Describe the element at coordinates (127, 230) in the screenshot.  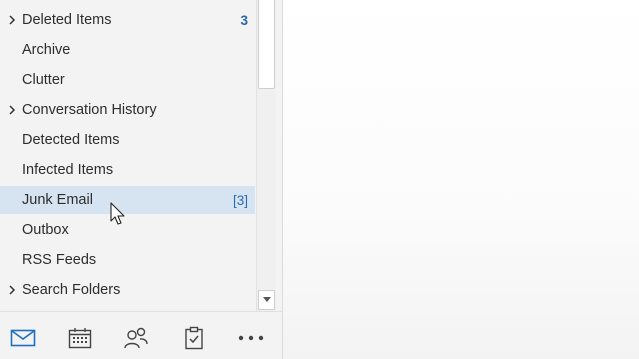
I see `folder-item-outbox: Outbox` at that location.